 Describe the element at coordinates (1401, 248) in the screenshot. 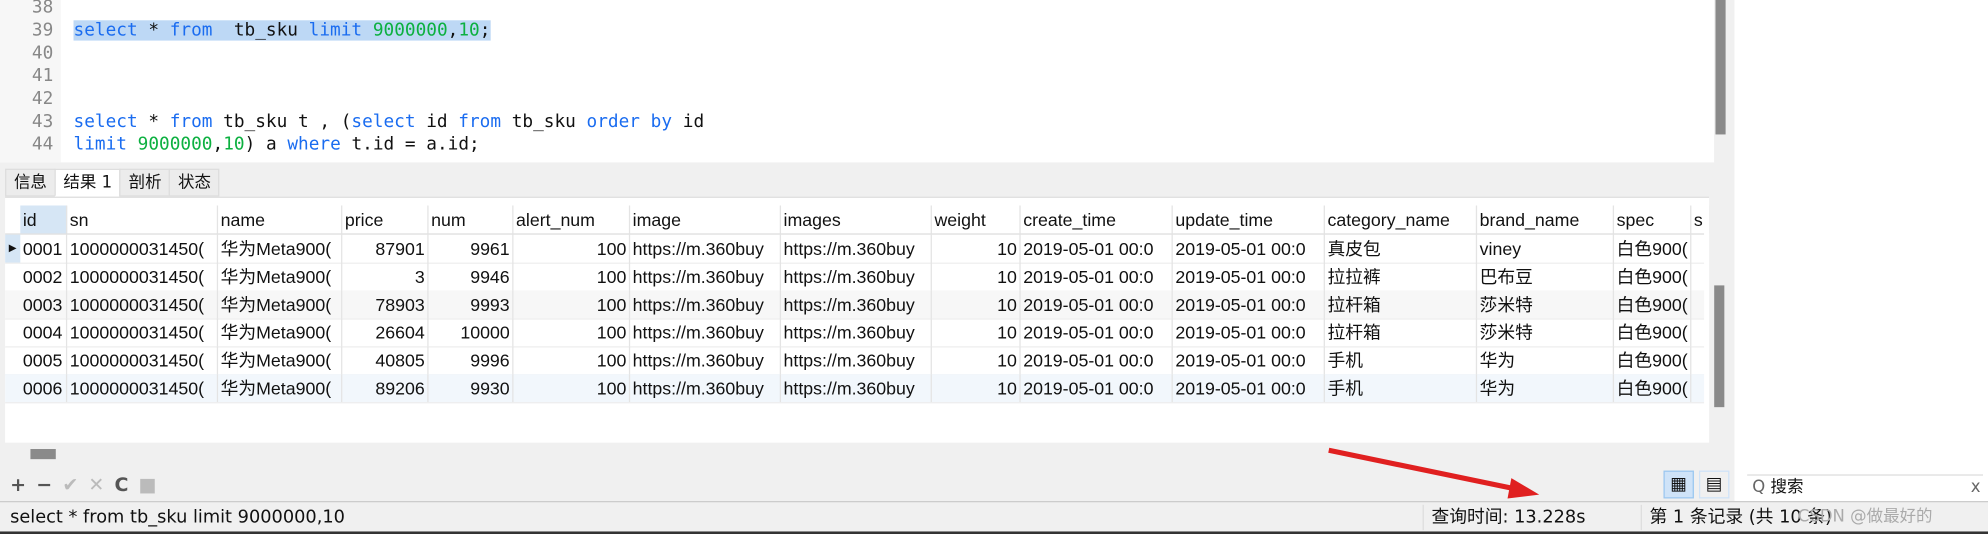

I see `cell-category_name: 真皮包` at that location.